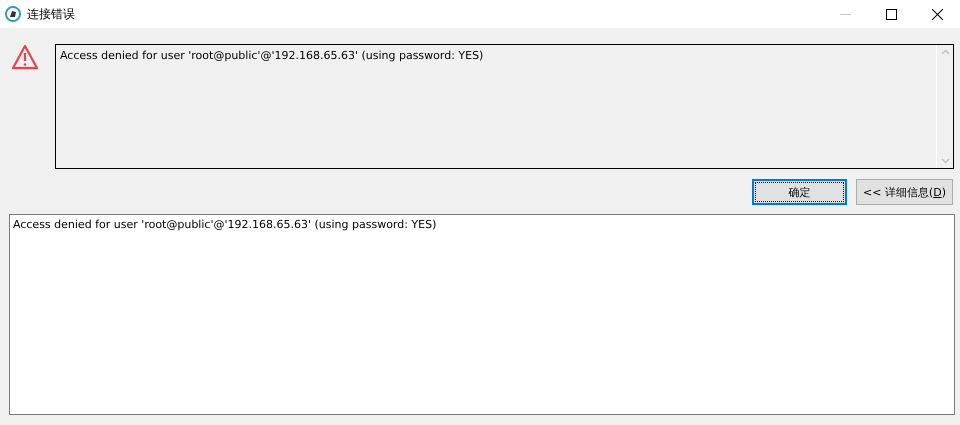  I want to click on scroll-up-icon, so click(945, 52).